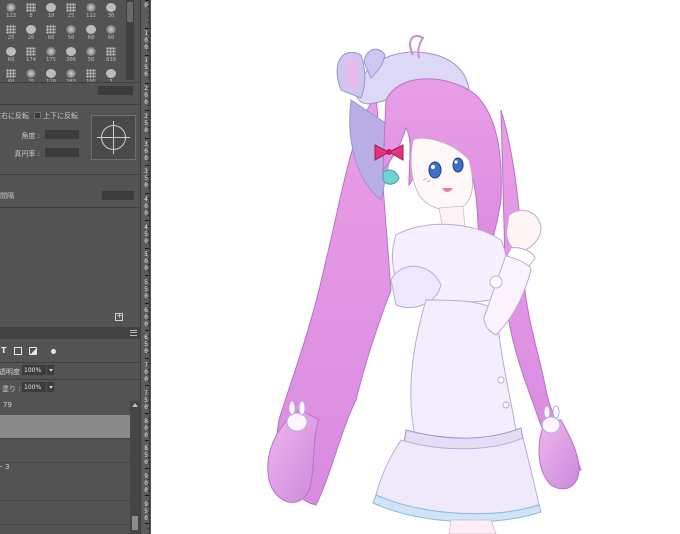  I want to click on brush-preset: 112, so click(91, 12).